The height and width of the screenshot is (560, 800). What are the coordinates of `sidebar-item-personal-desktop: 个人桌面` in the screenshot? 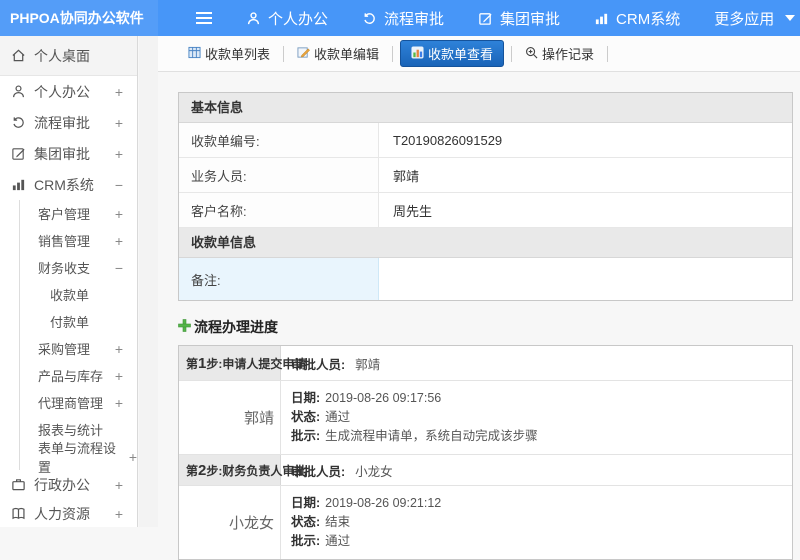 It's located at (68, 56).